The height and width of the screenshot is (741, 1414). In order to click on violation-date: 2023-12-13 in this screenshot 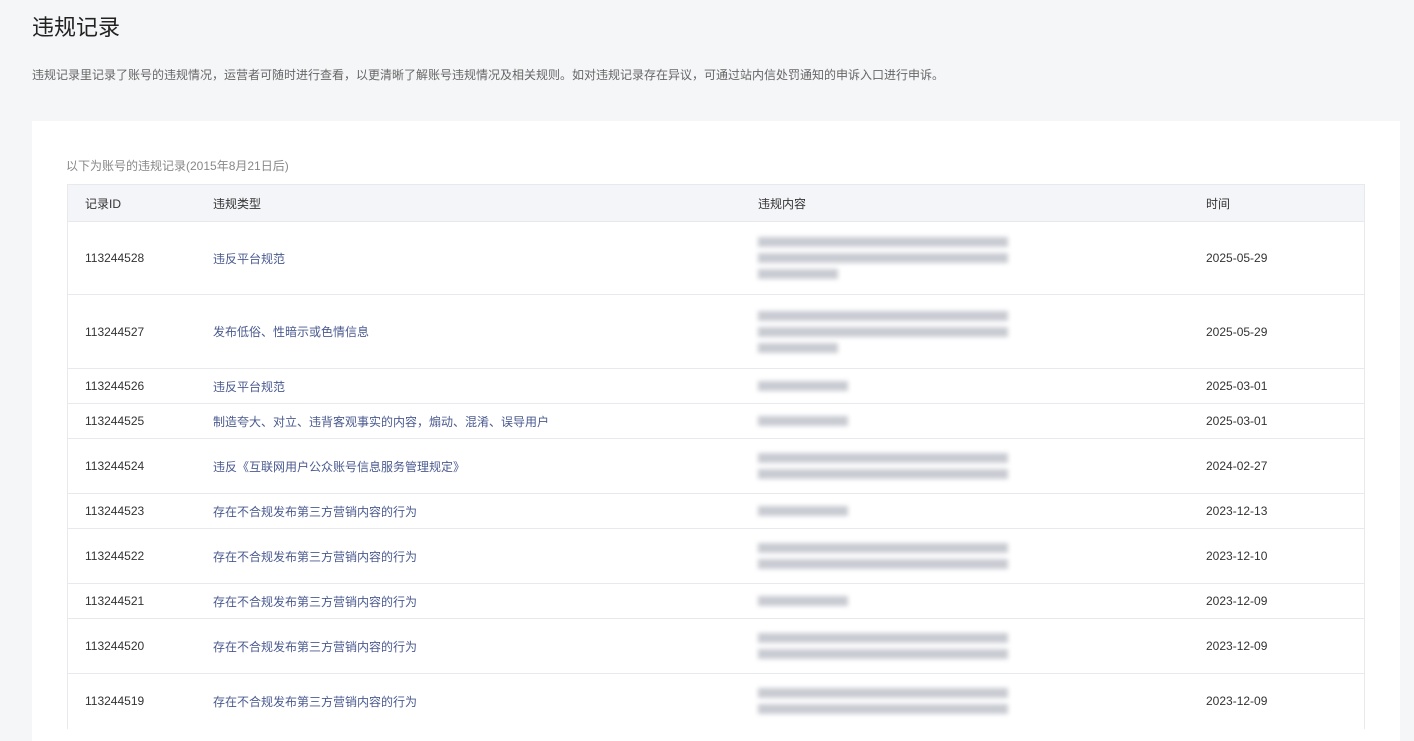, I will do `click(1285, 511)`.